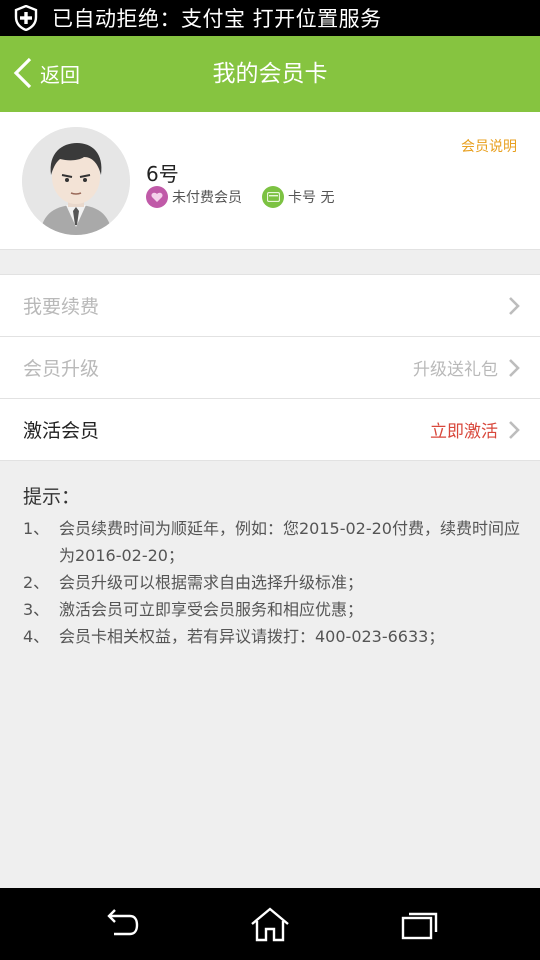  What do you see at coordinates (211, 582) in the screenshot?
I see `tip-text: 会员升级可以根据需求自由选择升级标准；` at bounding box center [211, 582].